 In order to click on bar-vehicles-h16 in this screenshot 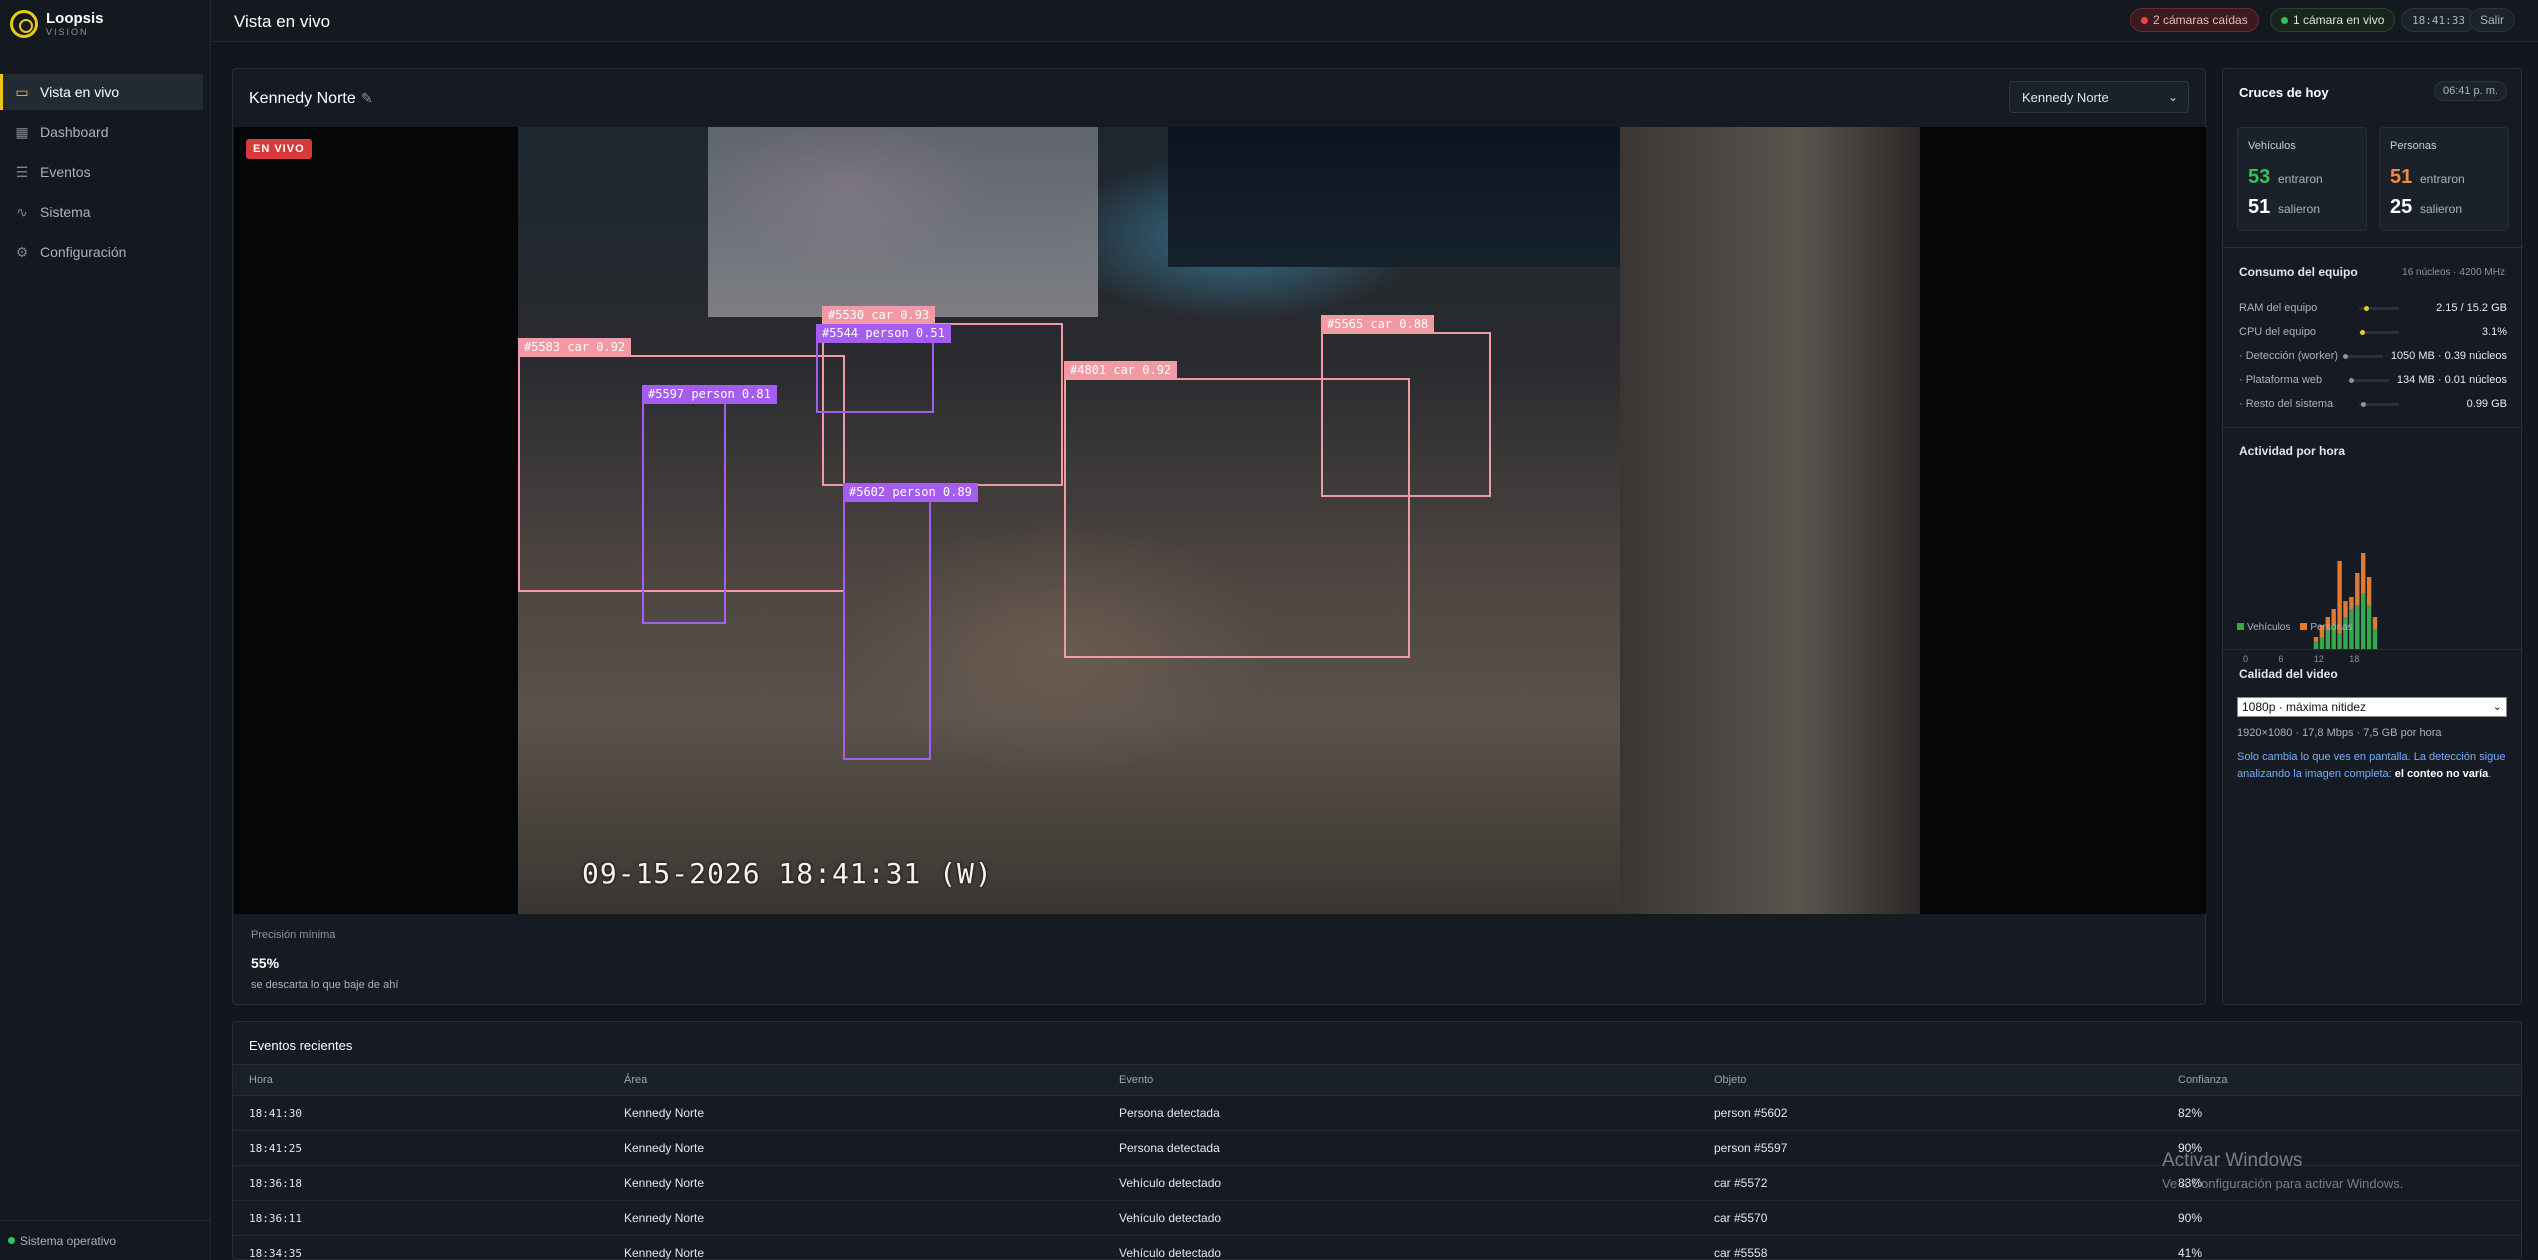, I will do `click(2339, 641)`.